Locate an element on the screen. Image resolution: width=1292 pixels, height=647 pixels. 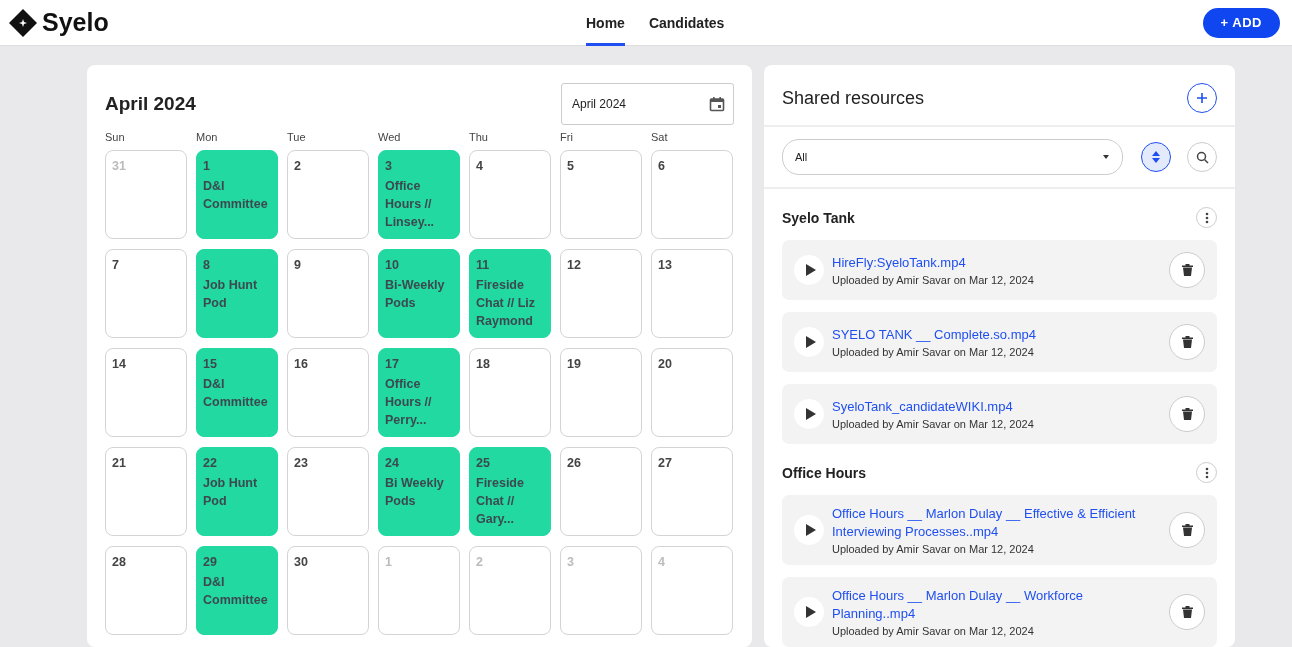
day-cell: 20 is located at coordinates (692, 392).